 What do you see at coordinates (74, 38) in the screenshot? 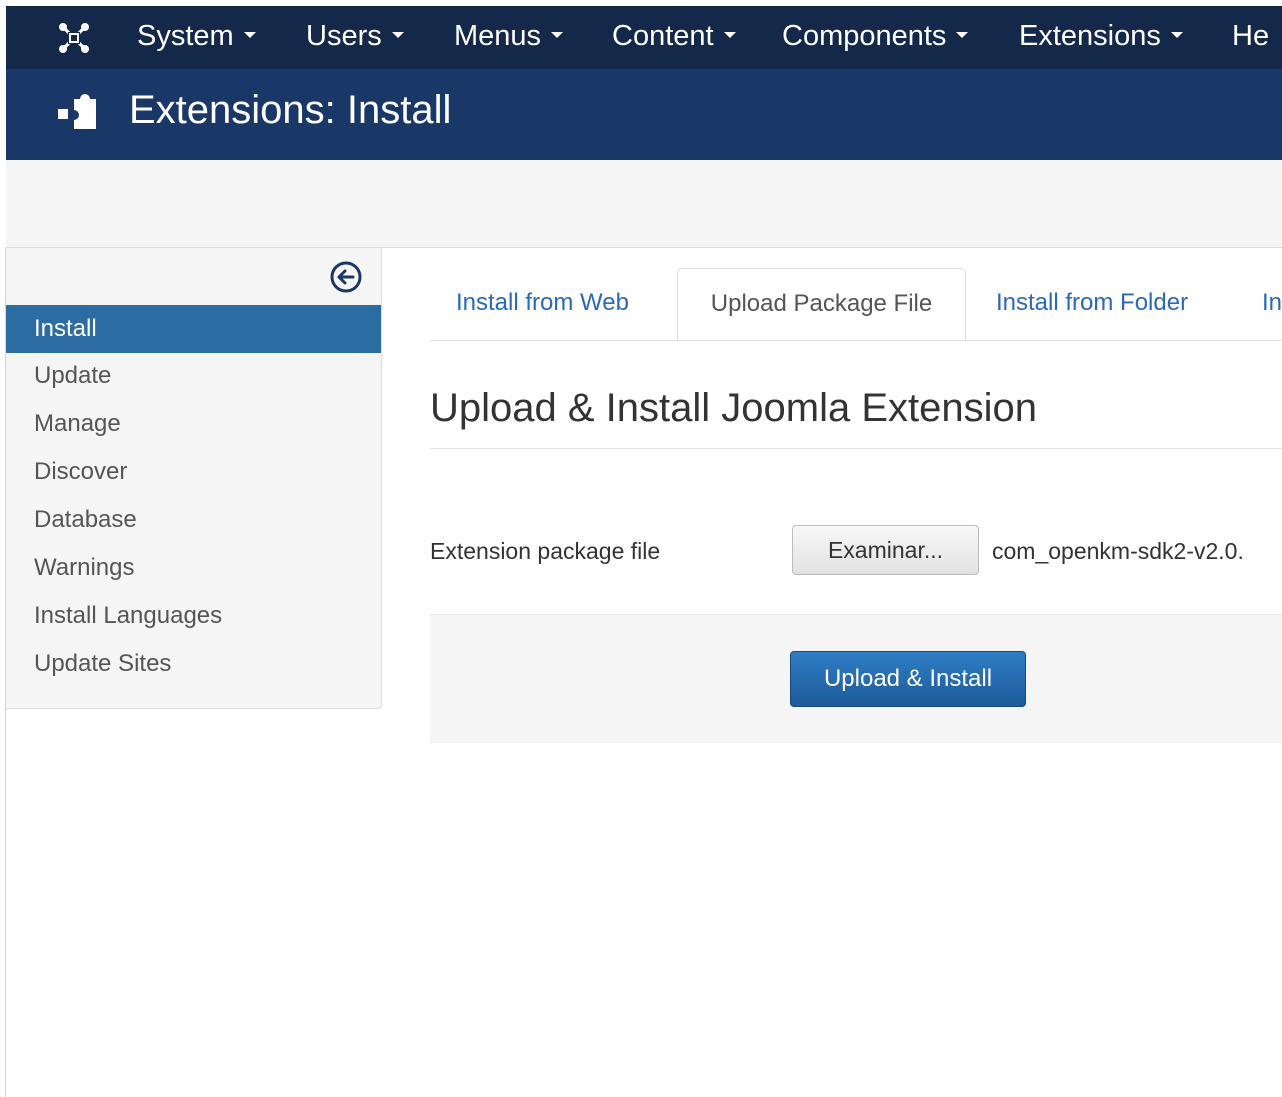
I see `joomla-logo-icon` at bounding box center [74, 38].